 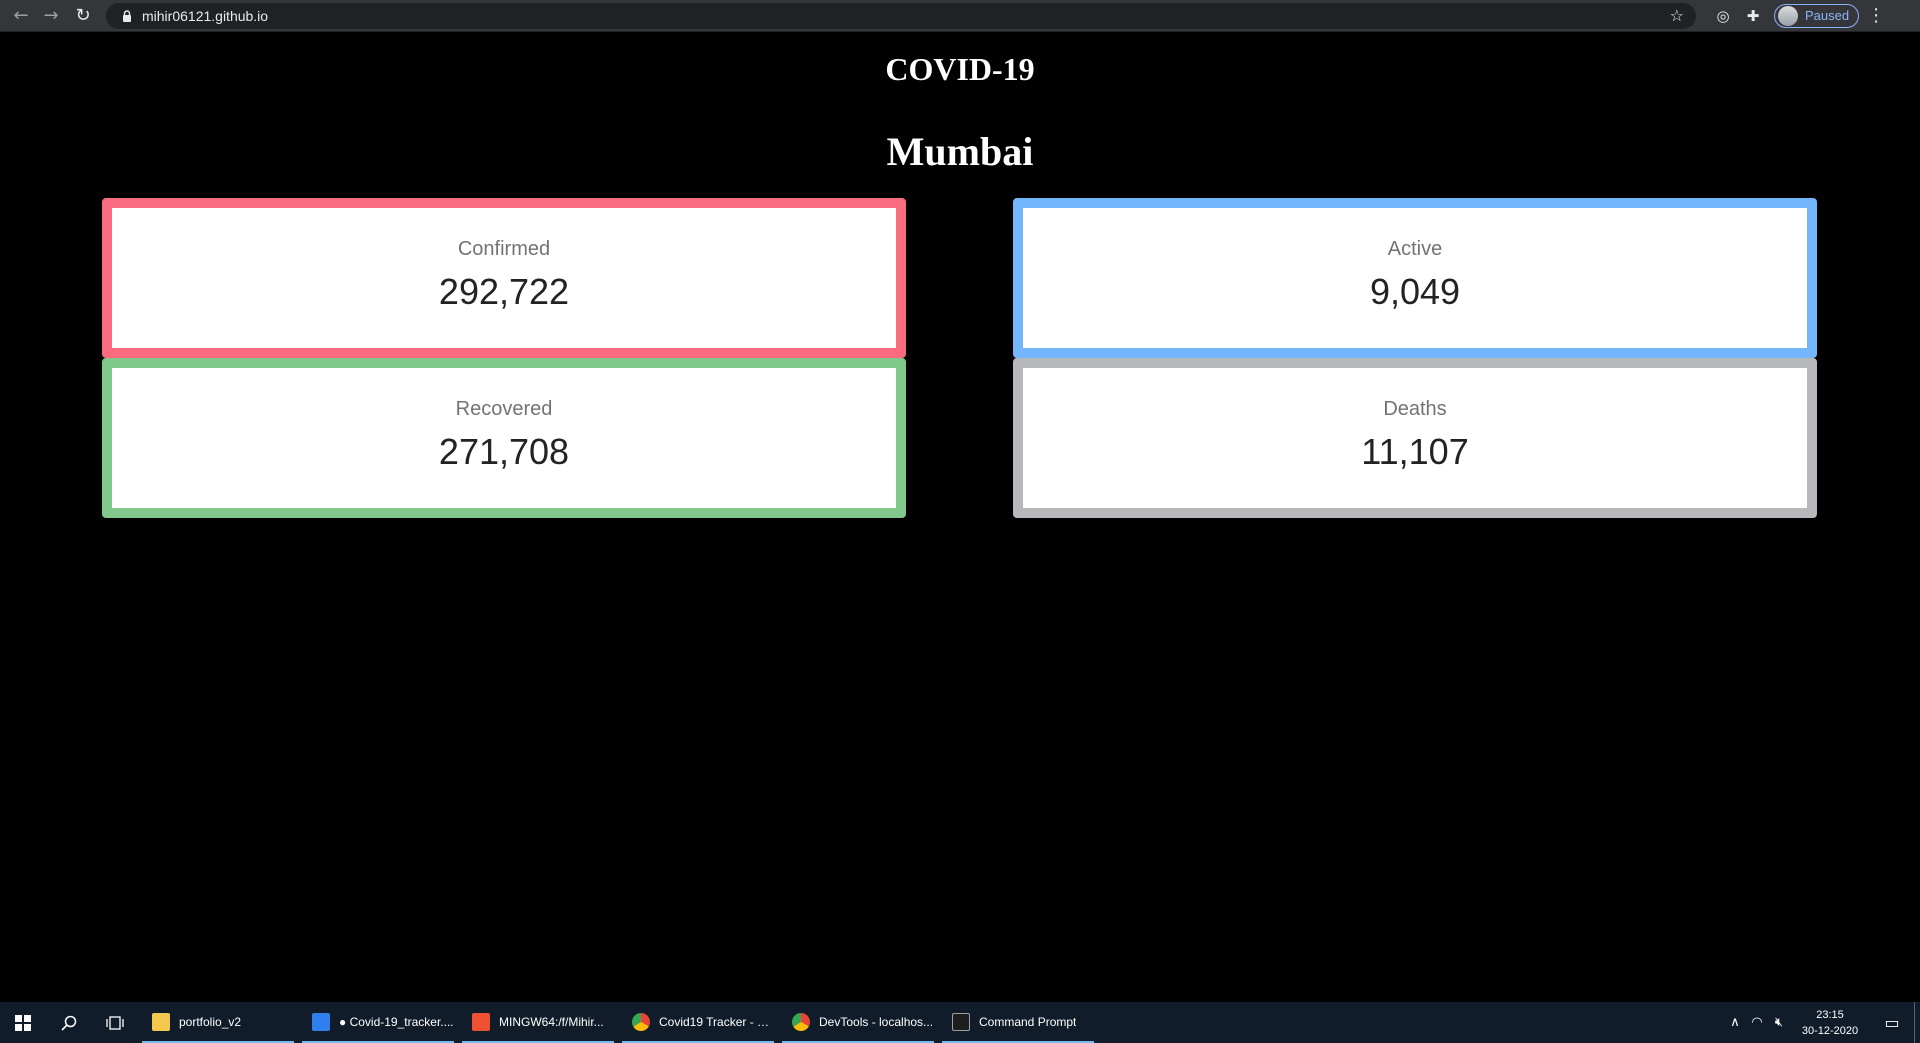 I want to click on deaths-card: Deaths 11,107, so click(x=1415, y=438).